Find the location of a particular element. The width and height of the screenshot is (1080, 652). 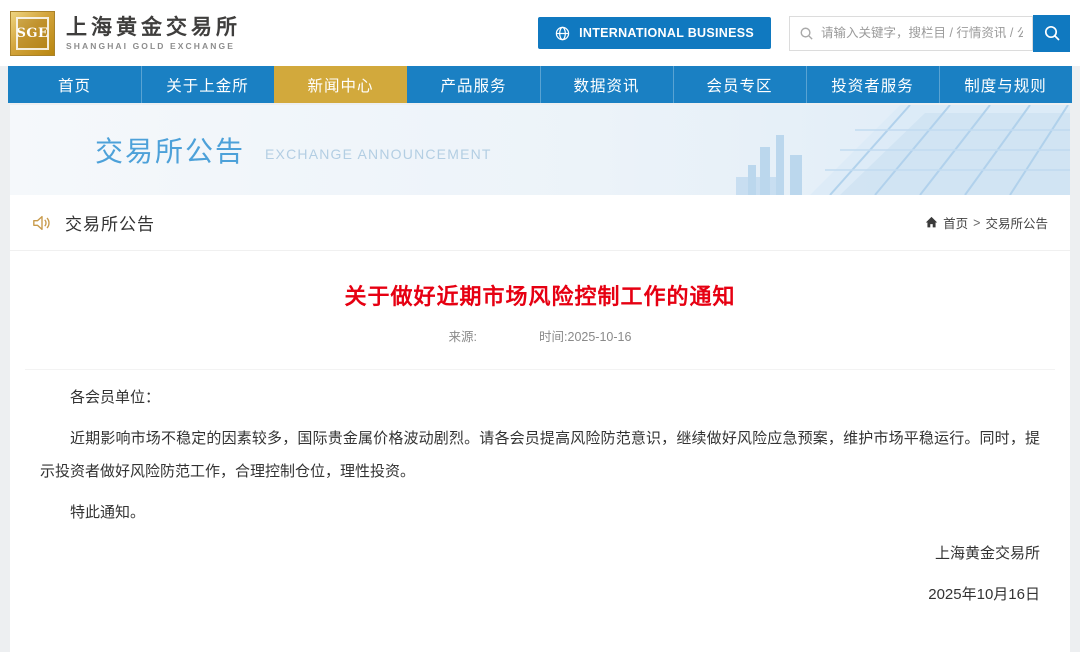

search-submit-icon is located at coordinates (1052, 33).